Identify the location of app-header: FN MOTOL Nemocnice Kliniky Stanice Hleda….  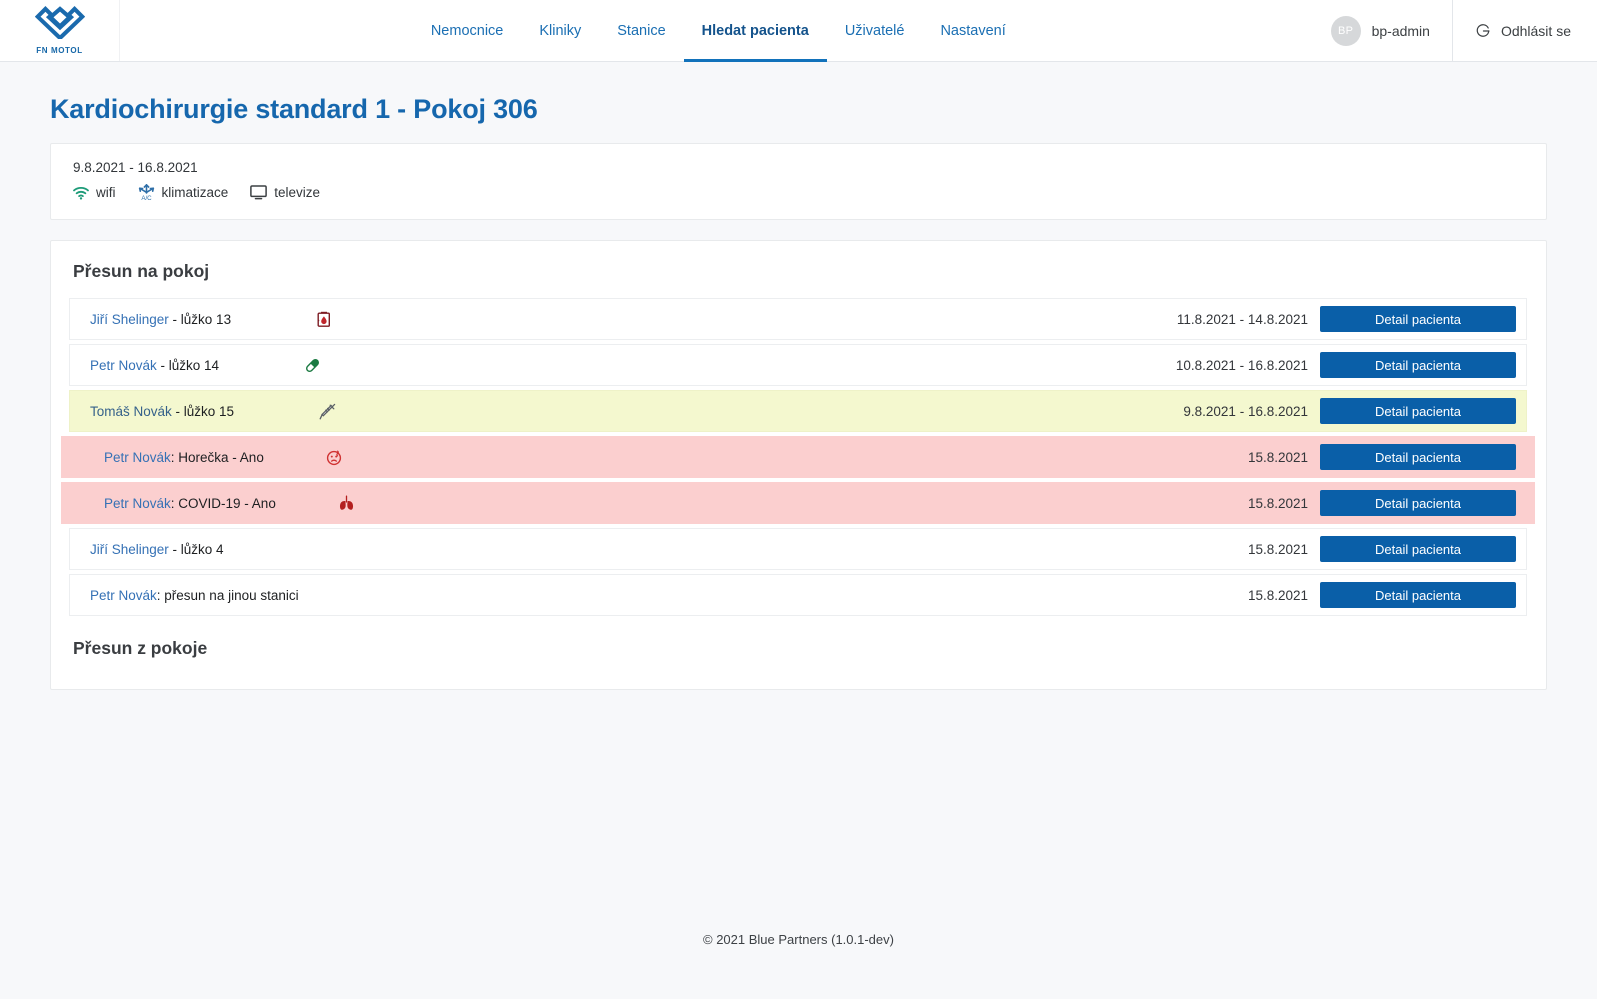
(798, 31).